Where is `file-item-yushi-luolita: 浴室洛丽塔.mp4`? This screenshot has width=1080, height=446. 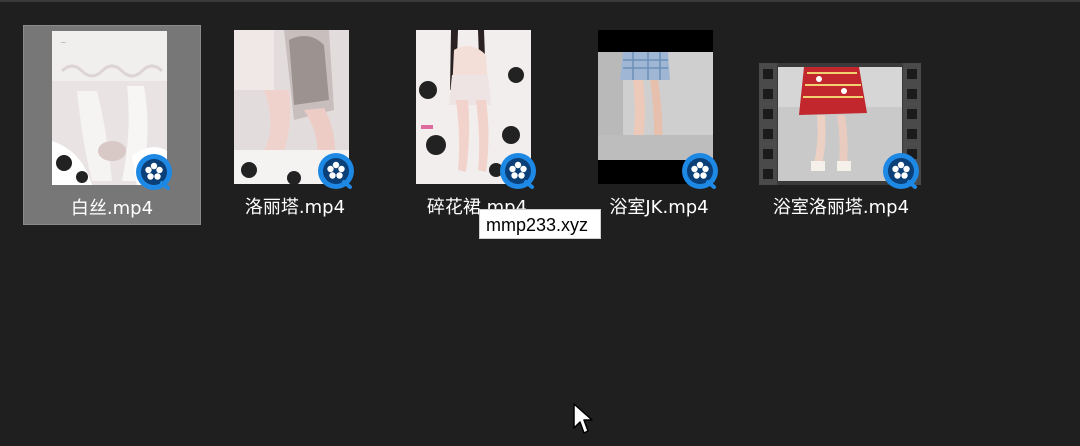
file-item-yushi-luolita: 浴室洛丽塔.mp4 is located at coordinates (841, 125).